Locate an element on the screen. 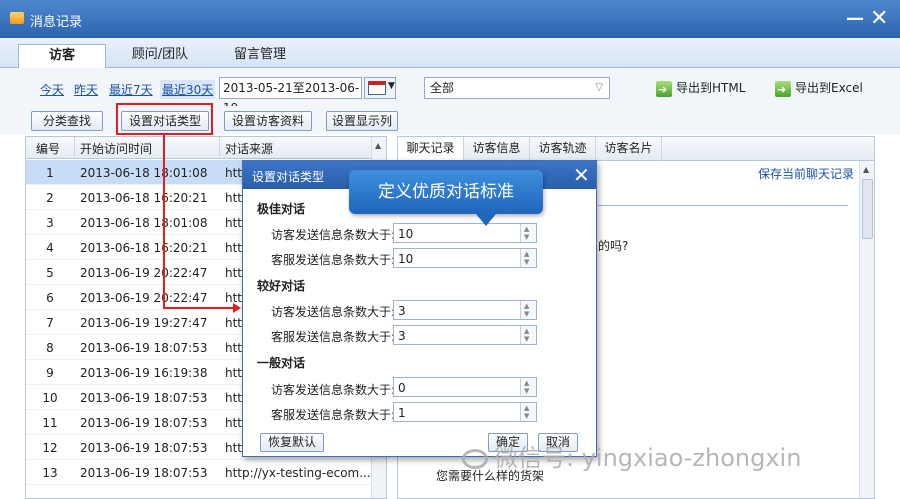  chevron-down-icon: ▽ is located at coordinates (599, 87).